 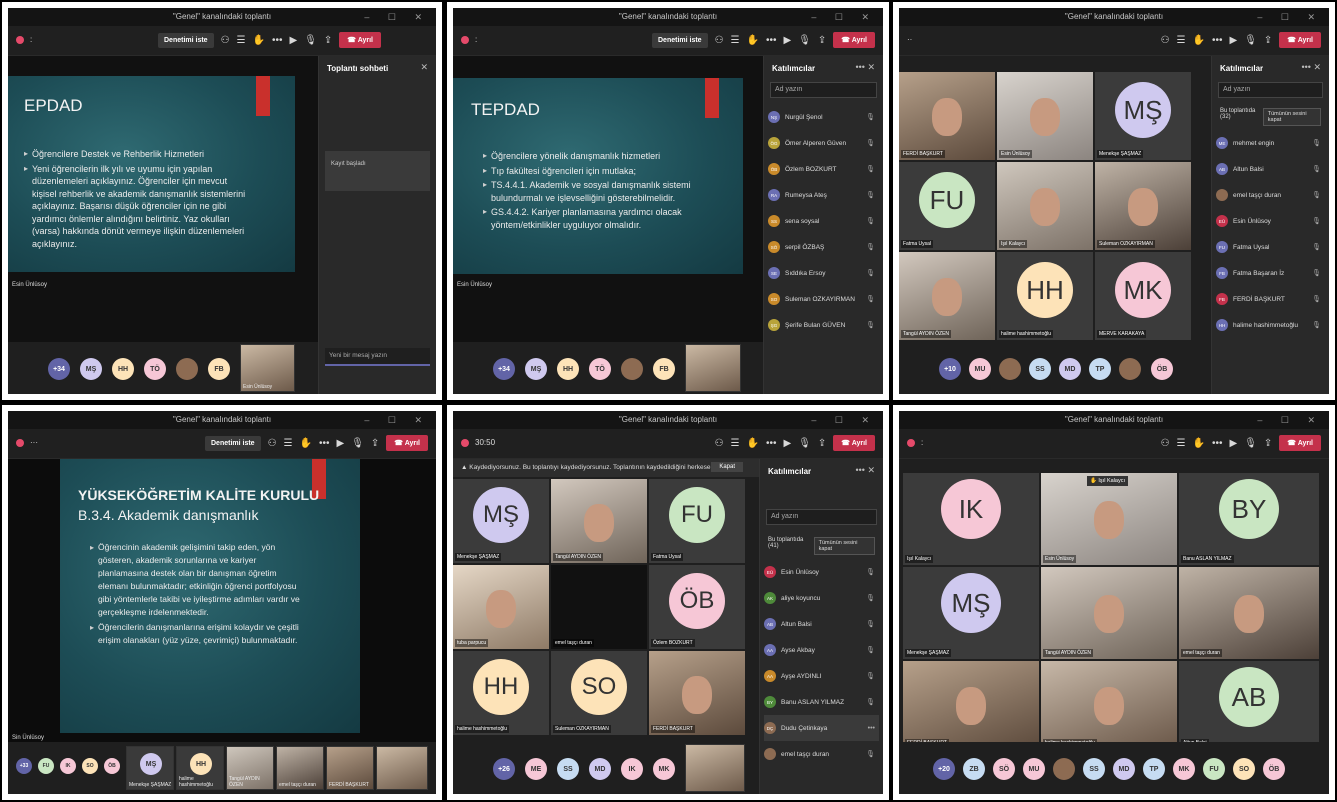 I want to click on participant-row: AA Ayşe AYDINLI 🎙, so click(x=821, y=676).